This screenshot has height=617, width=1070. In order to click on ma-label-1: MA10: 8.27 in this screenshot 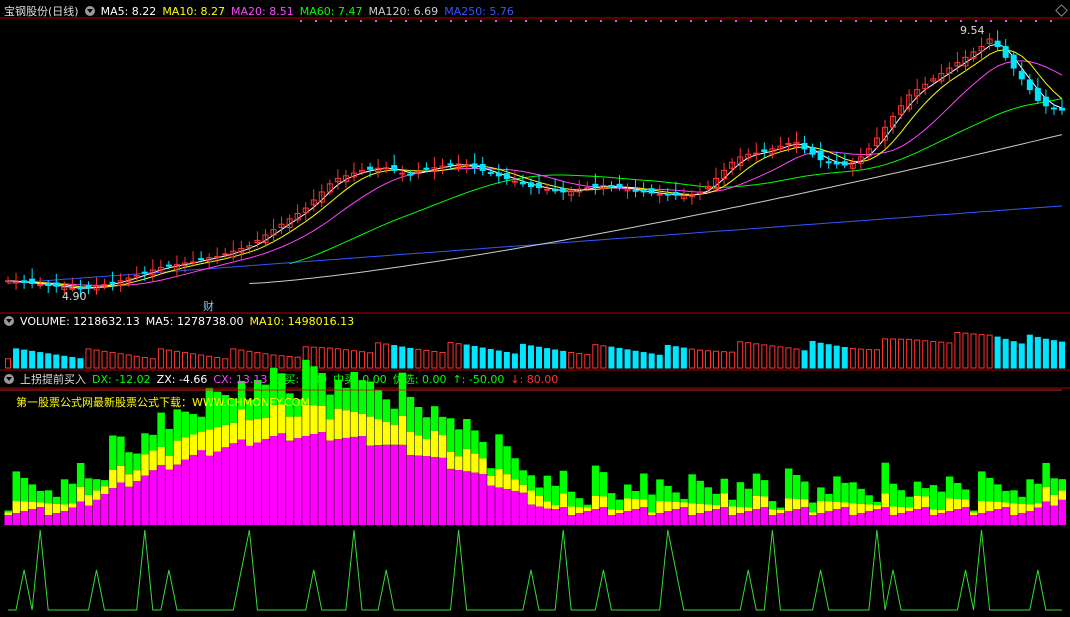, I will do `click(194, 11)`.